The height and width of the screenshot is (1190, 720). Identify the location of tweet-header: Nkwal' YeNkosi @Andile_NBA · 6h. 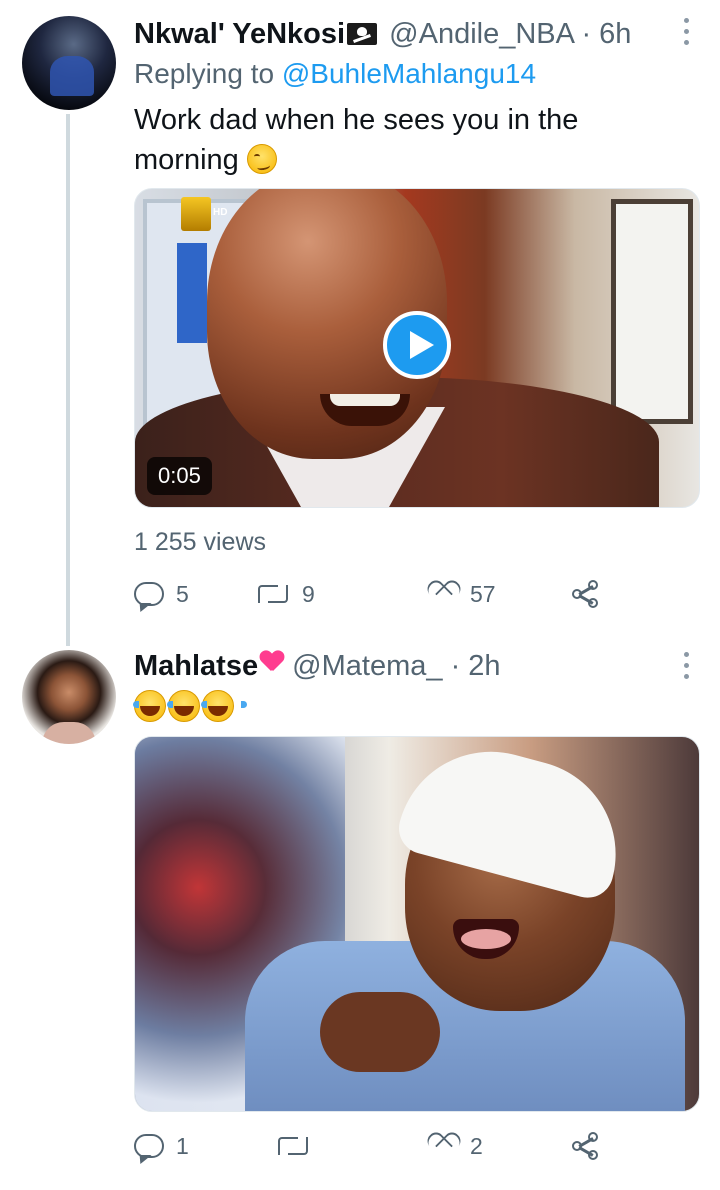
(402, 34).